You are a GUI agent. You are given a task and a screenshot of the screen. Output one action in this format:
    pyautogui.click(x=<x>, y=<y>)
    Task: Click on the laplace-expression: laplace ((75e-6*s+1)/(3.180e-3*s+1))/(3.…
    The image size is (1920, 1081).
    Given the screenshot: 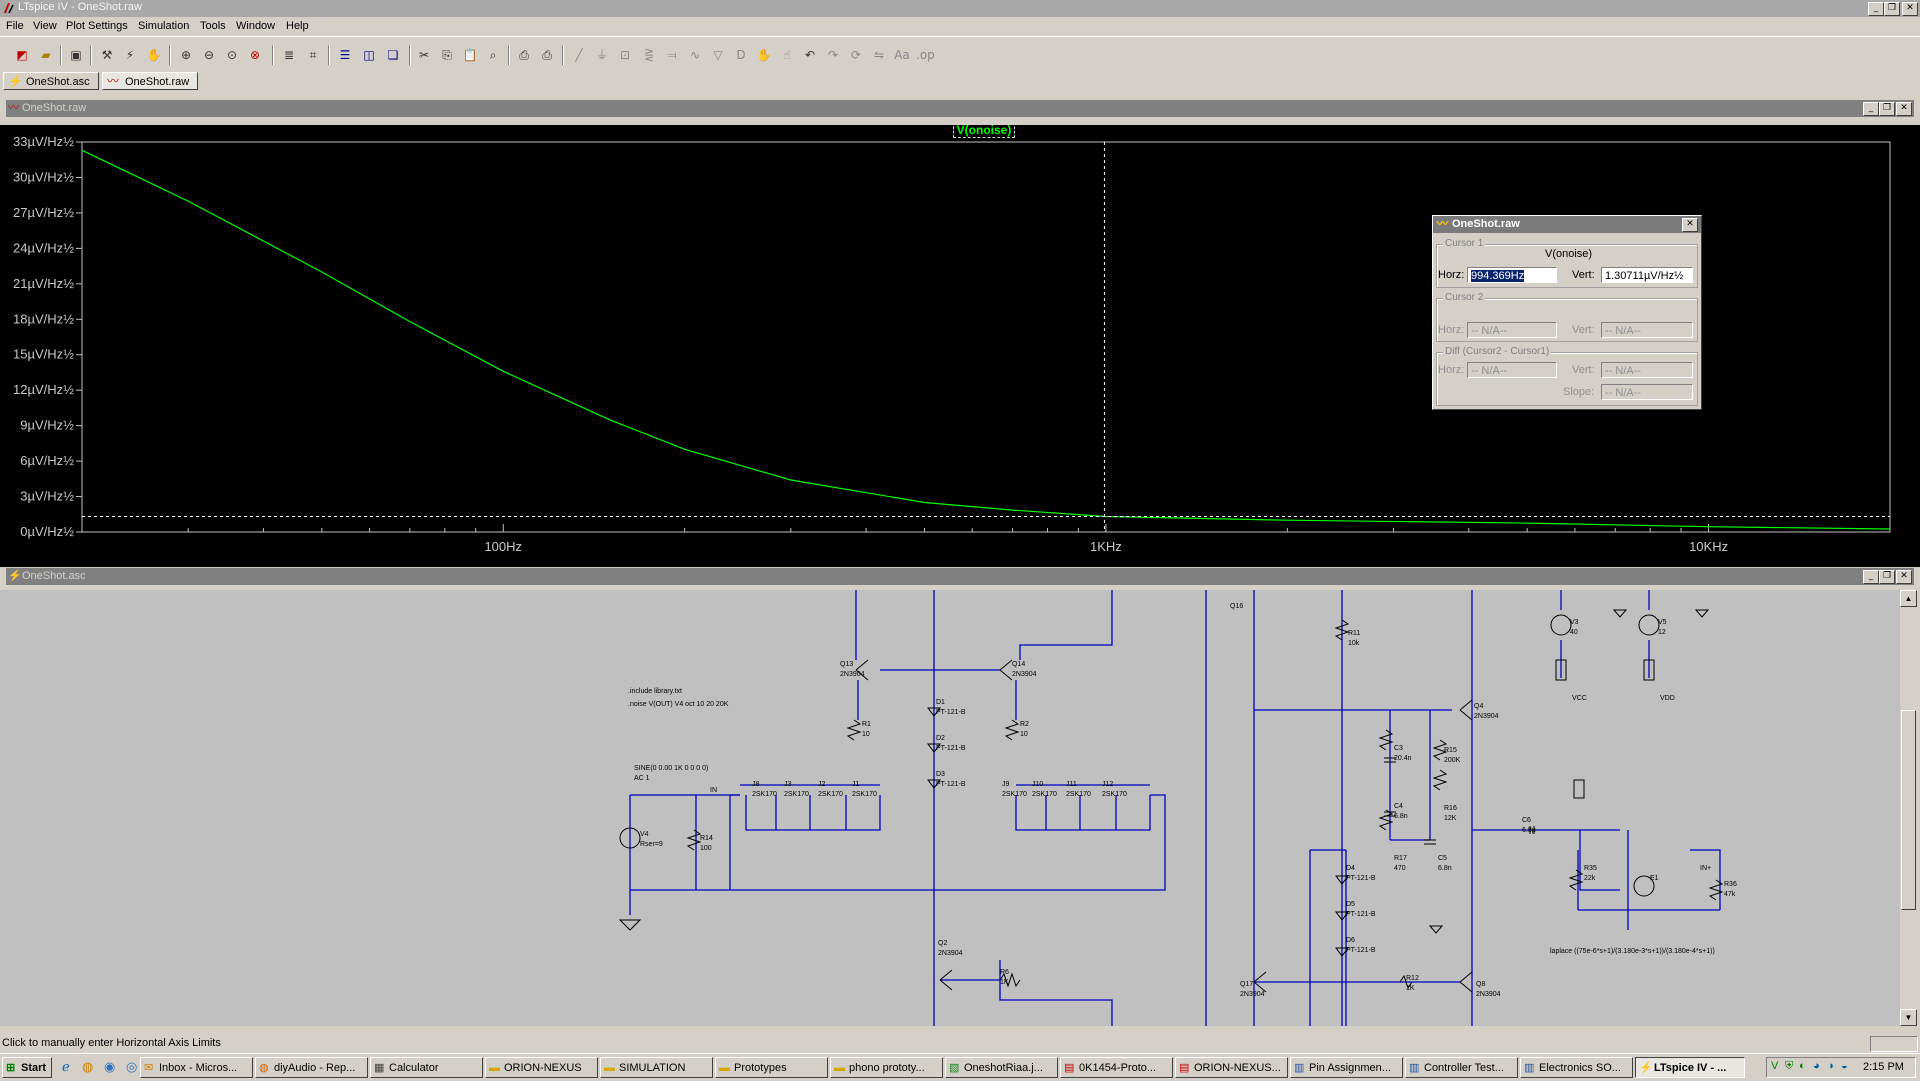 What is the action you would take?
    pyautogui.click(x=1632, y=951)
    